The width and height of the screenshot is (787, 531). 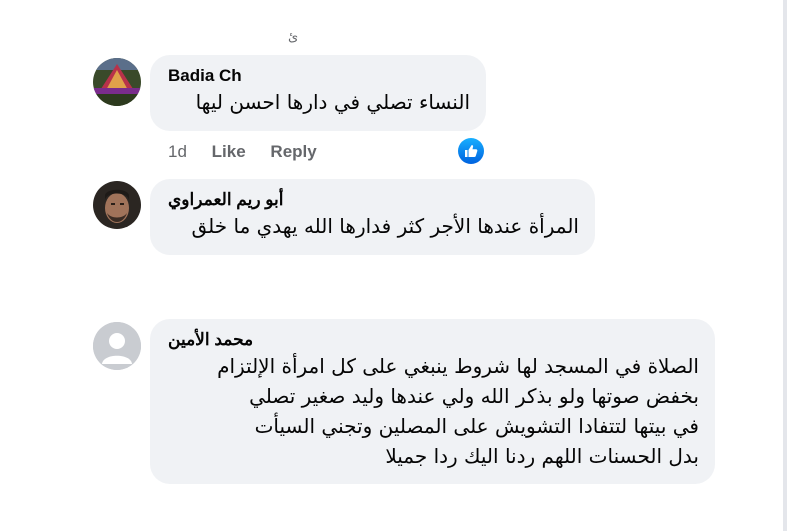 What do you see at coordinates (471, 151) in the screenshot?
I see `like-icon` at bounding box center [471, 151].